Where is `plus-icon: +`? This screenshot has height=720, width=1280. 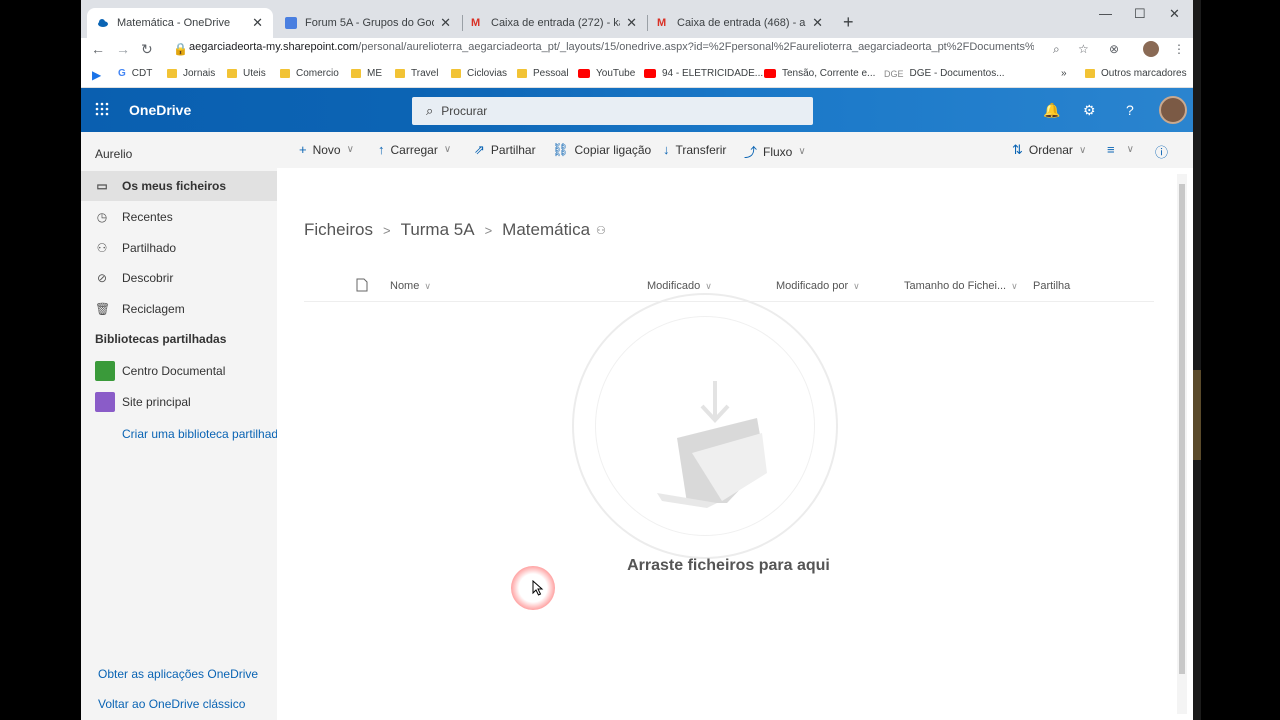
plus-icon: + is located at coordinates (303, 149).